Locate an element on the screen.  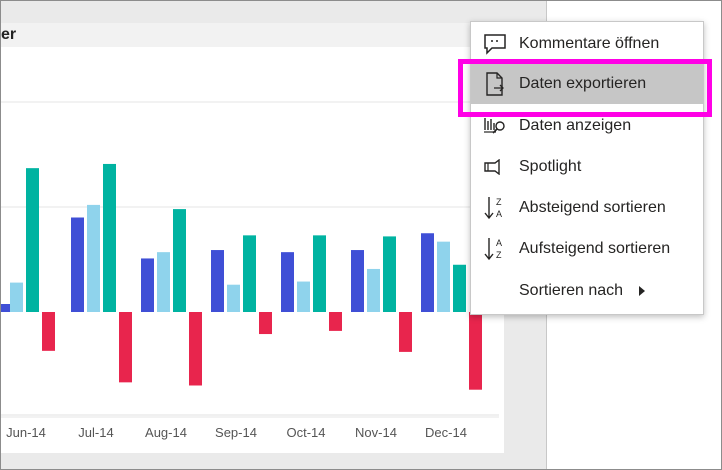
bar-Aug-14-s1 is located at coordinates (147, 285).